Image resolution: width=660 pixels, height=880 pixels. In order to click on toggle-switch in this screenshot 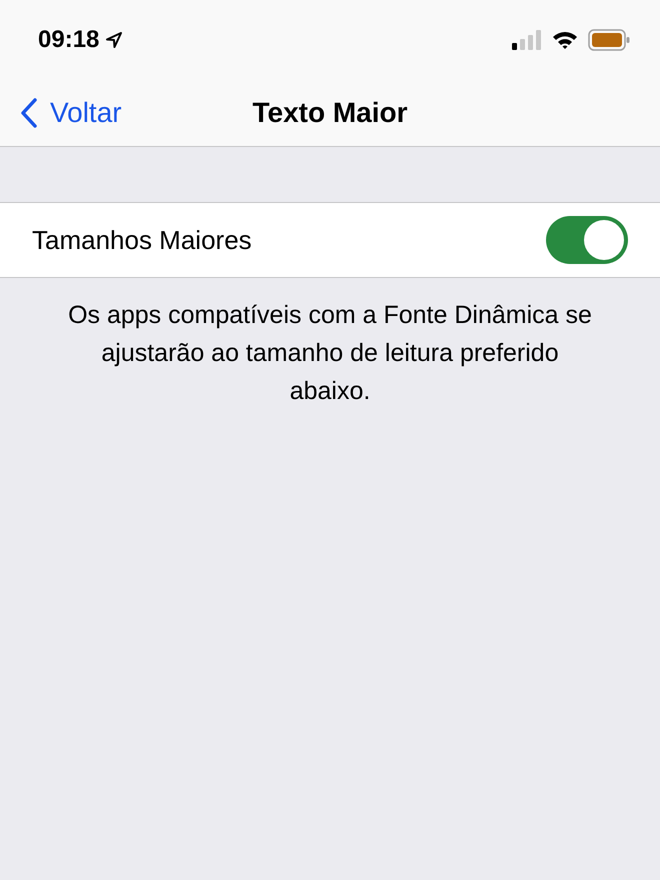, I will do `click(587, 240)`.